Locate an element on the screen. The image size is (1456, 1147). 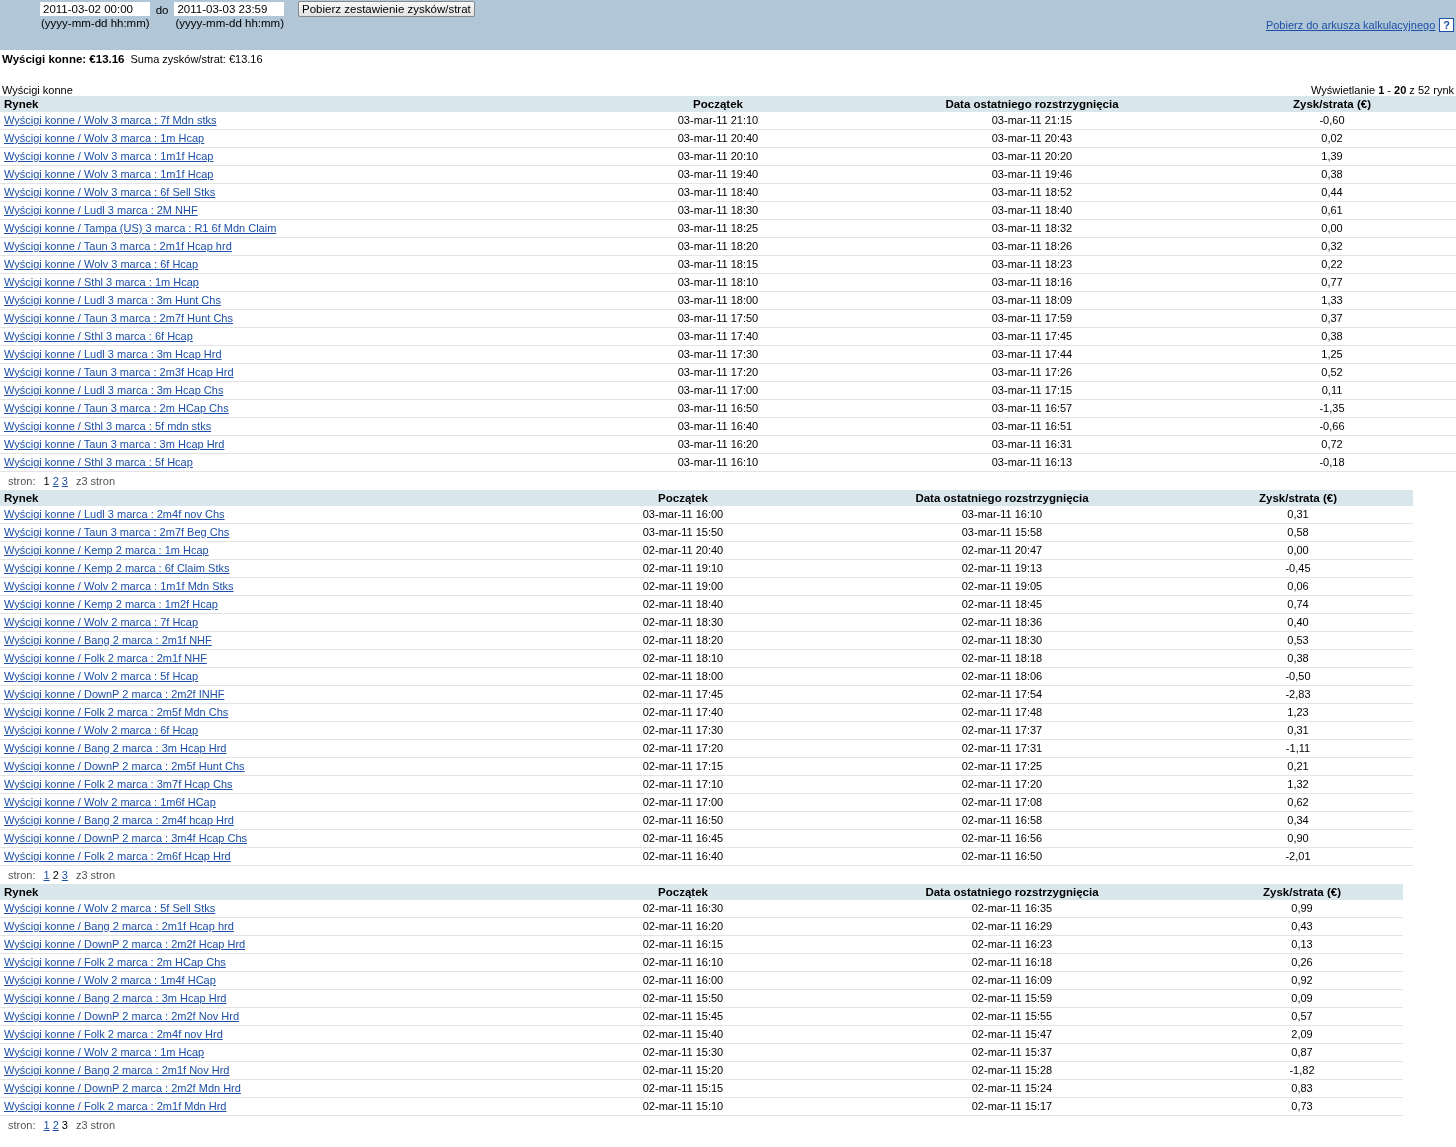
market-link: Wyścigi konne / Ludl 3 marca : 3m Hcap Hrd is located at coordinates (113, 354).